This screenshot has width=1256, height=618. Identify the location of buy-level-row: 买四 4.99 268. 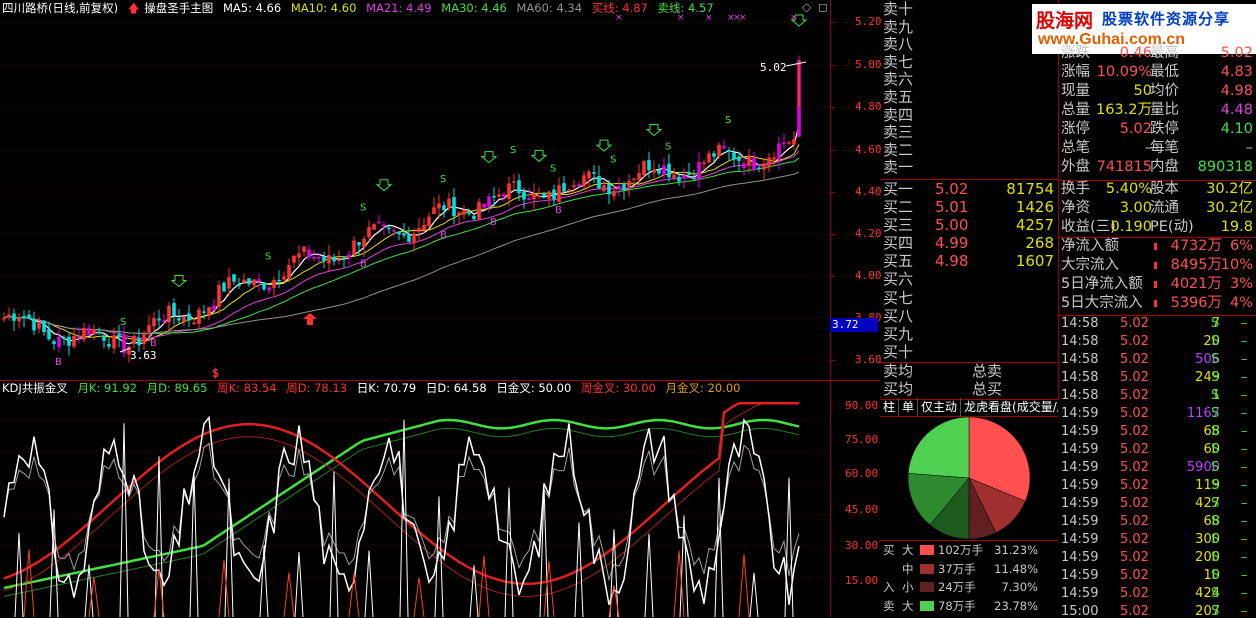
(969, 243).